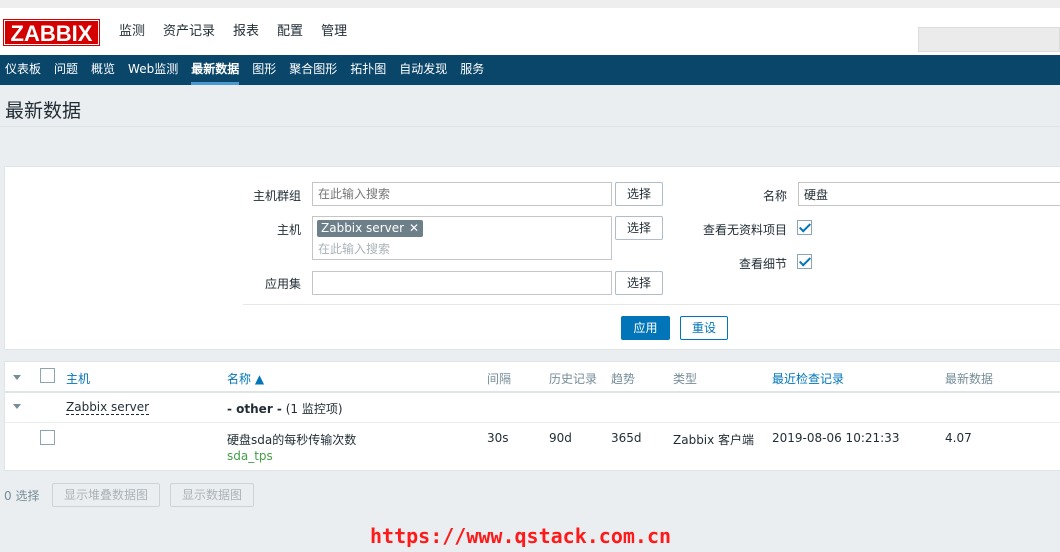 Image resolution: width=1060 pixels, height=552 pixels. What do you see at coordinates (462, 194) in the screenshot?
I see `host-group-input` at bounding box center [462, 194].